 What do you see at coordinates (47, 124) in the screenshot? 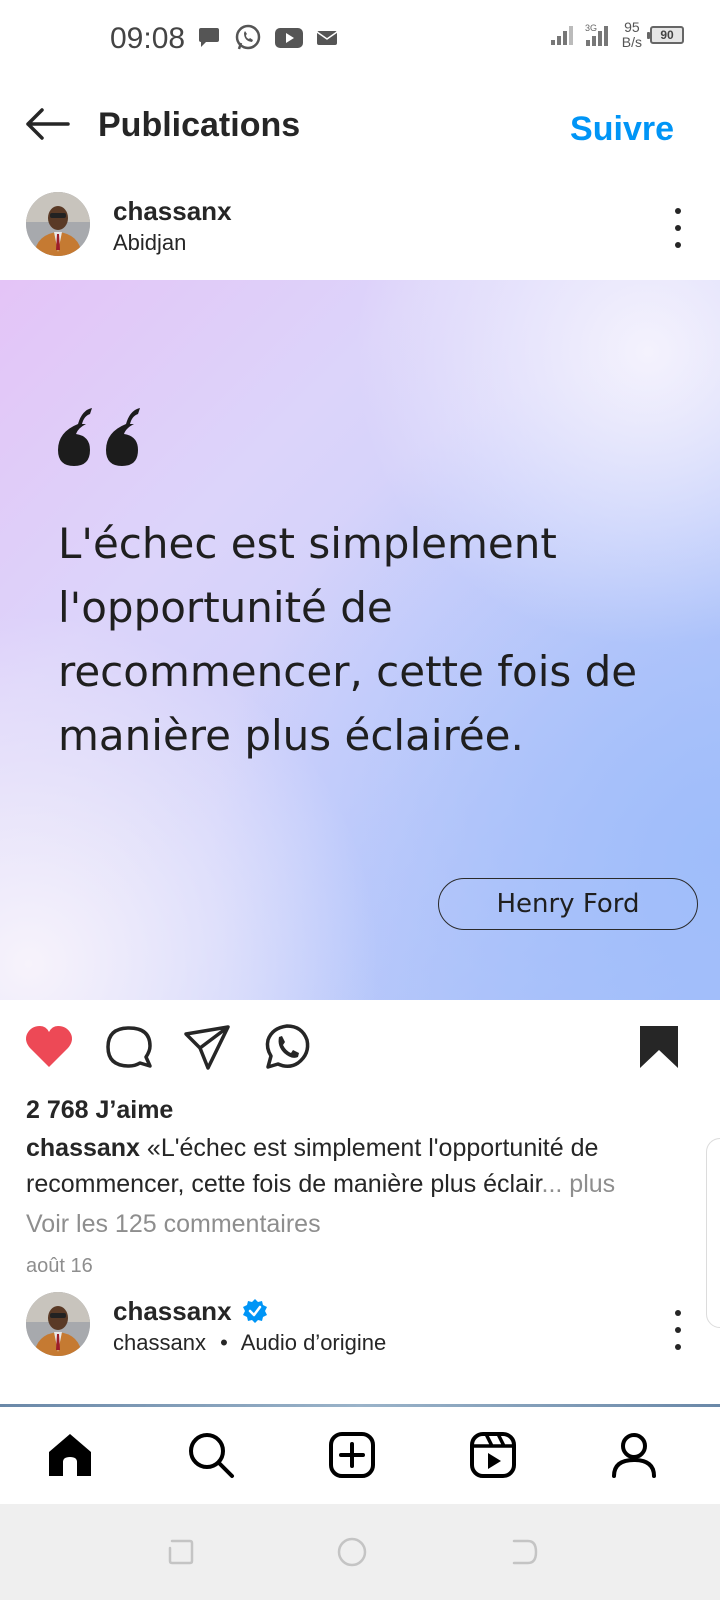
I see `back-arrow-icon` at bounding box center [47, 124].